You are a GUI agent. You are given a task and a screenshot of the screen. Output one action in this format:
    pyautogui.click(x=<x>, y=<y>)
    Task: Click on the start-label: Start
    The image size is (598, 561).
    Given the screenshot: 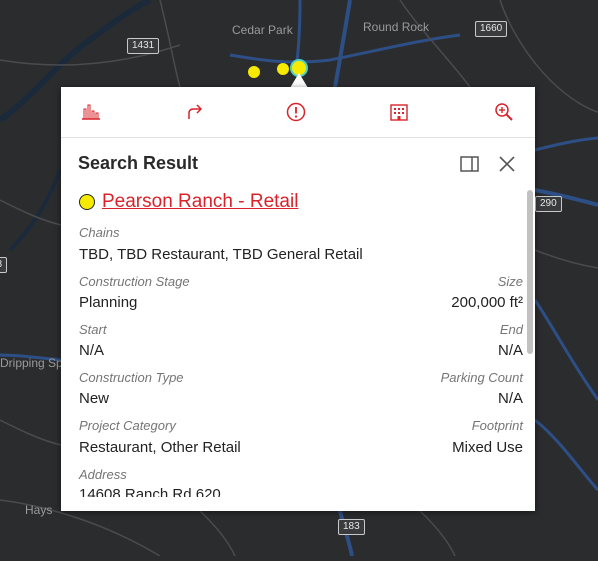 What is the action you would take?
    pyautogui.click(x=93, y=329)
    